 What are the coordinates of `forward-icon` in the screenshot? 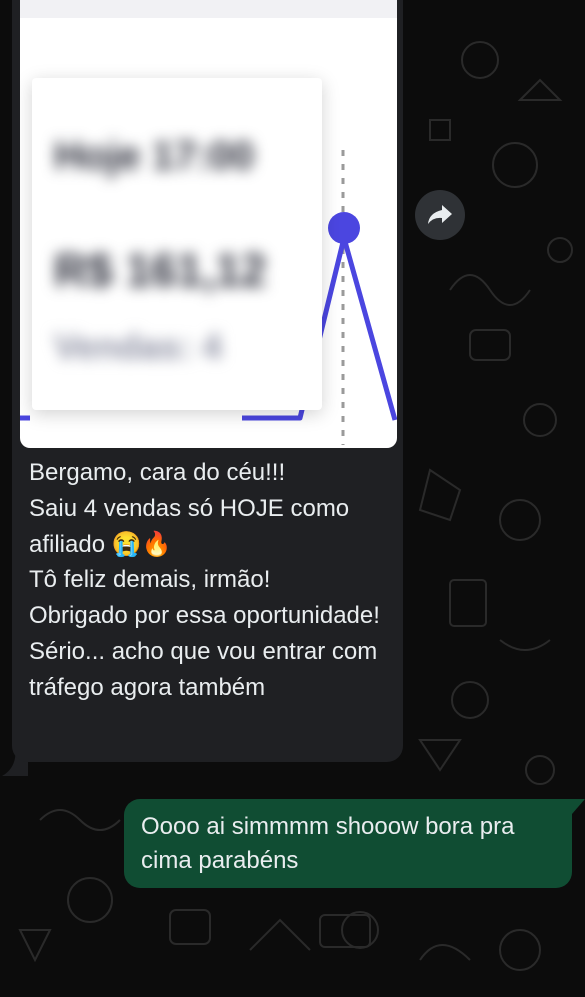 It's located at (440, 214).